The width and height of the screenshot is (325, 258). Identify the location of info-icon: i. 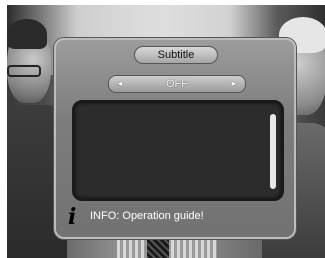
(72, 217).